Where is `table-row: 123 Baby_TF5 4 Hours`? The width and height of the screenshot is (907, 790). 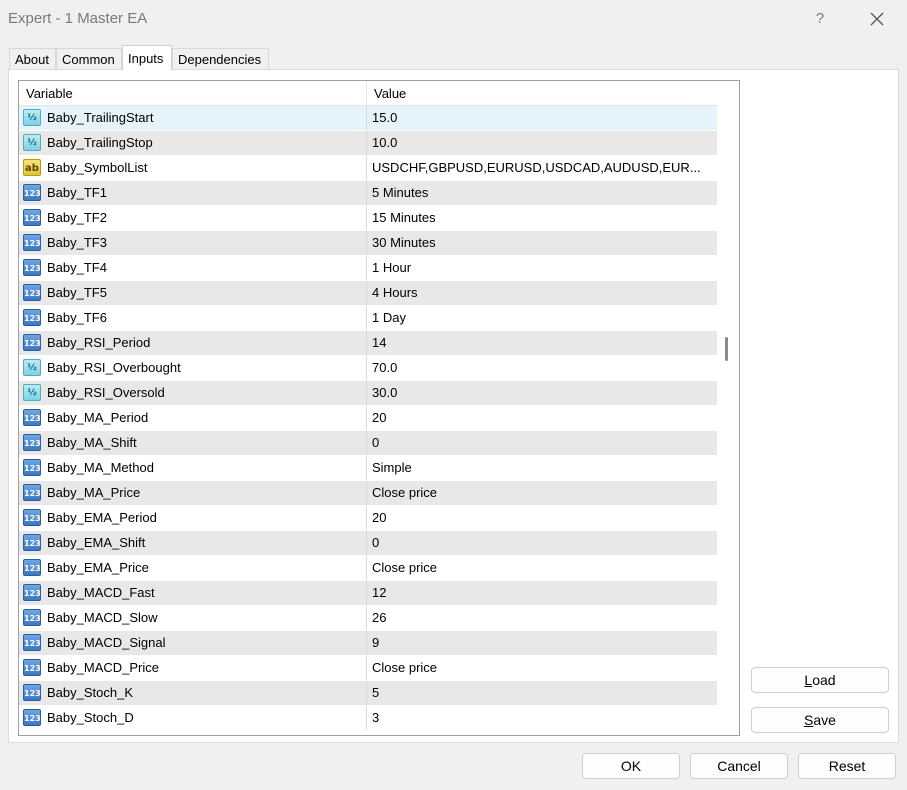 table-row: 123 Baby_TF5 4 Hours is located at coordinates (368, 293).